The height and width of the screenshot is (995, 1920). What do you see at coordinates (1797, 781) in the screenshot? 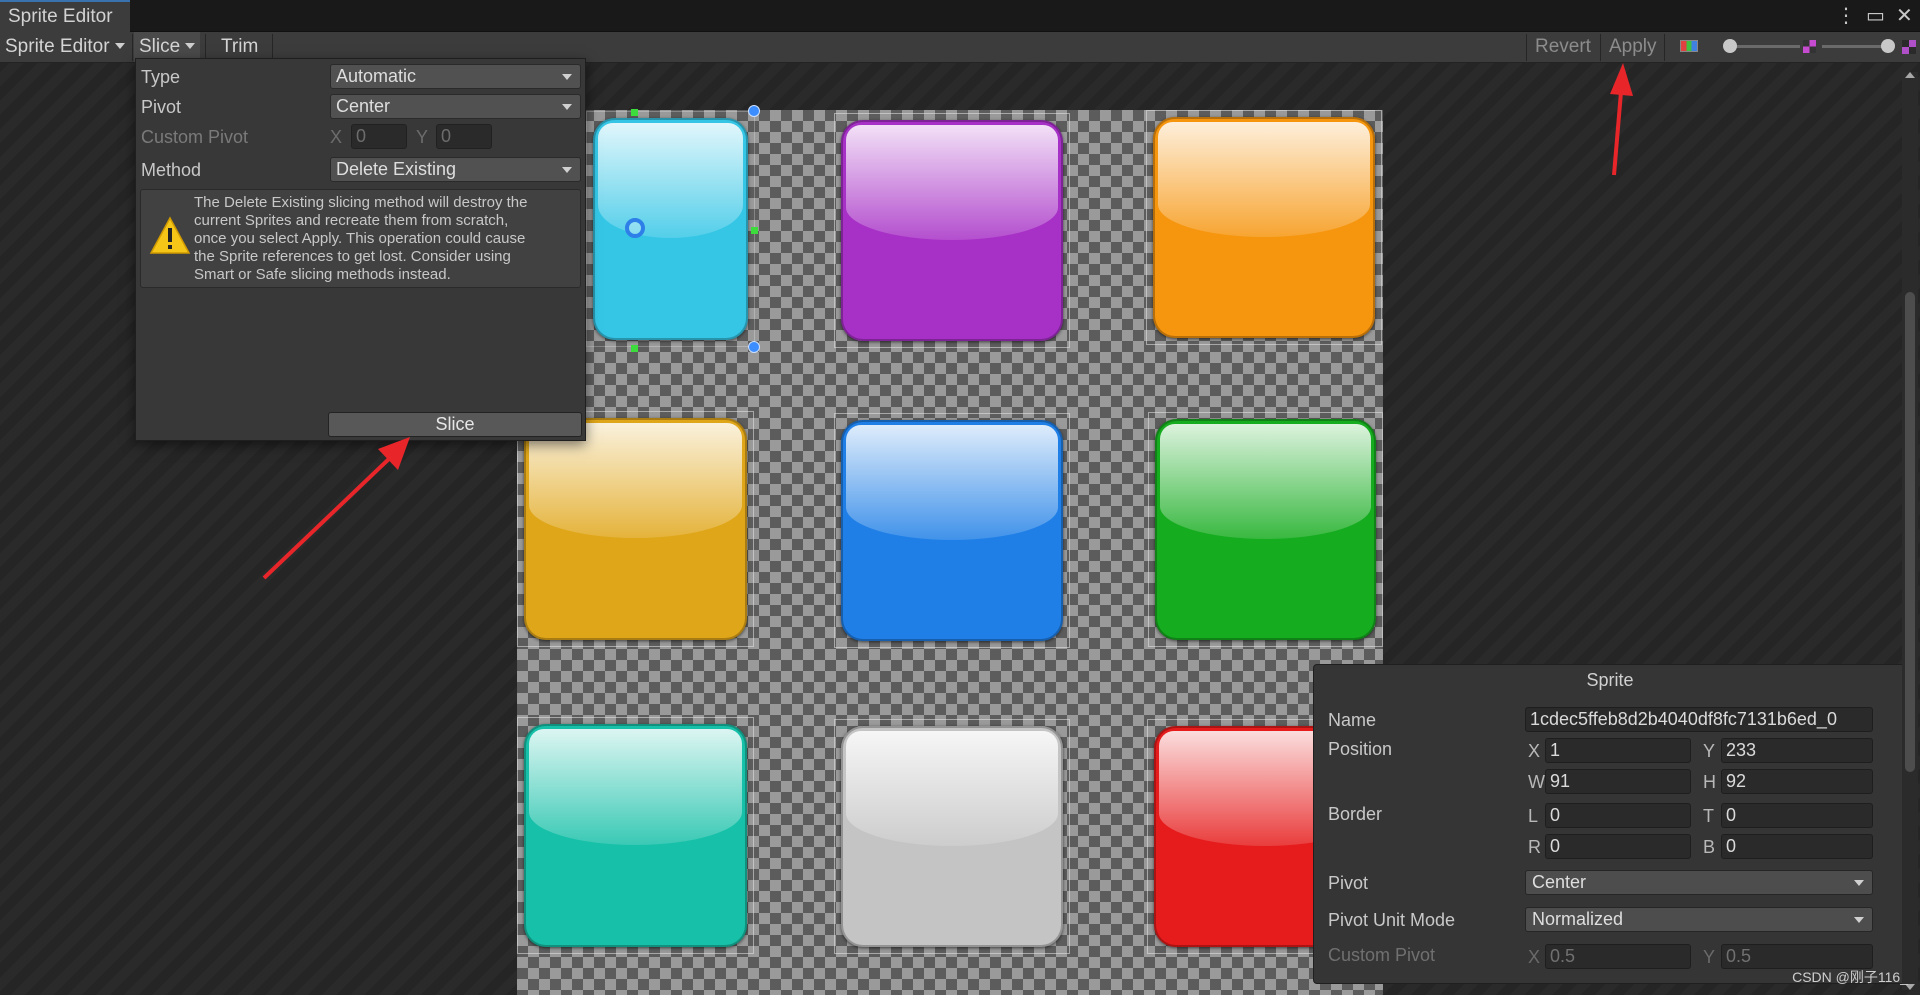
I see `height-field: 92` at bounding box center [1797, 781].